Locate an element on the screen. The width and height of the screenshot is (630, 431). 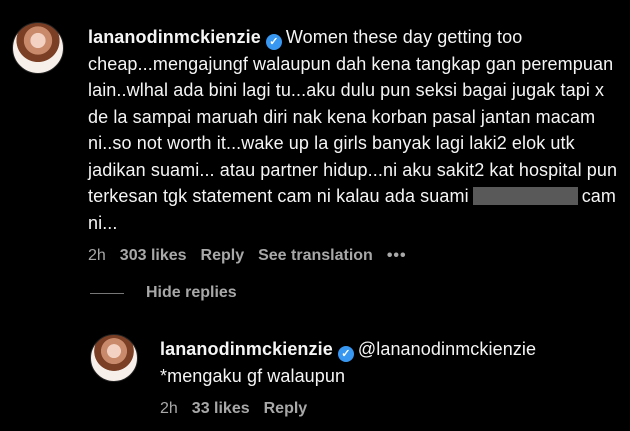
comment-meta: 2h 303 likes Reply See translation ••• is located at coordinates (353, 256).